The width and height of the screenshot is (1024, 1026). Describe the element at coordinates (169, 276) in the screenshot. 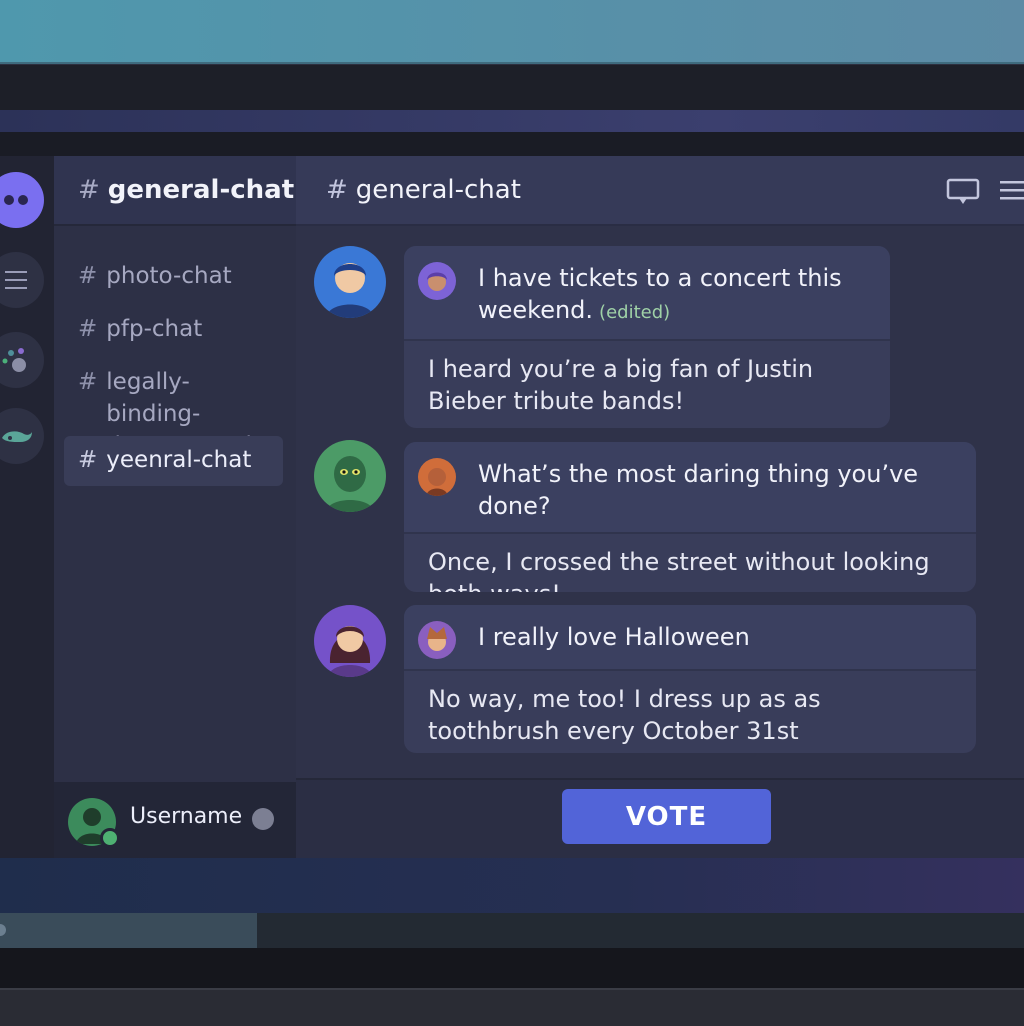

I see `channel-label: photo-chat` at that location.